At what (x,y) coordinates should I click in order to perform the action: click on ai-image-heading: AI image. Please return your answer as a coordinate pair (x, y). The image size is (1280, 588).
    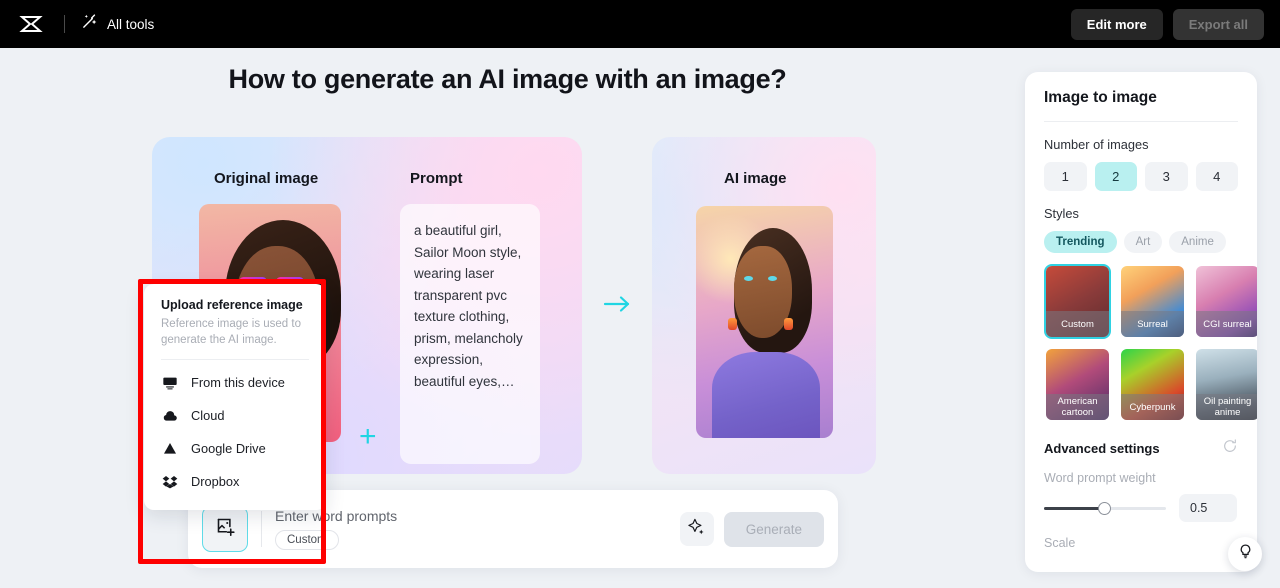
    Looking at the image, I should click on (755, 178).